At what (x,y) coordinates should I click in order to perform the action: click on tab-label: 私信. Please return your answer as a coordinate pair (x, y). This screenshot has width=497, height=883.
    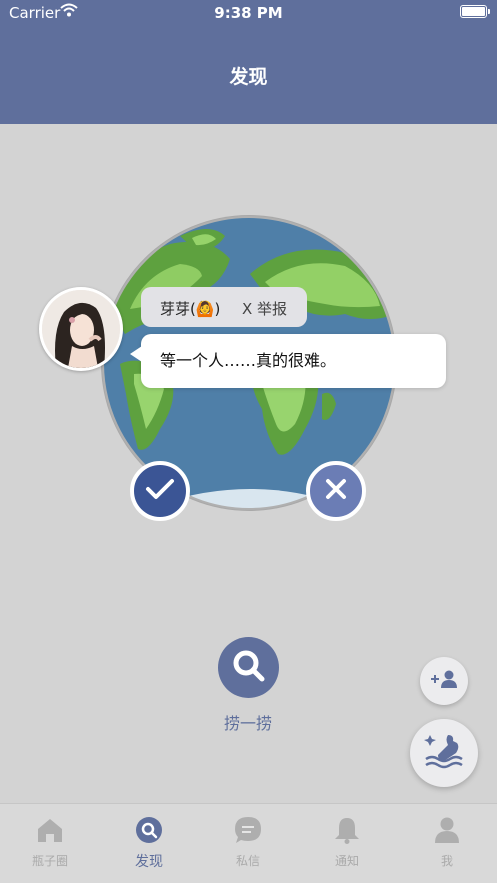
    Looking at the image, I should click on (247, 861).